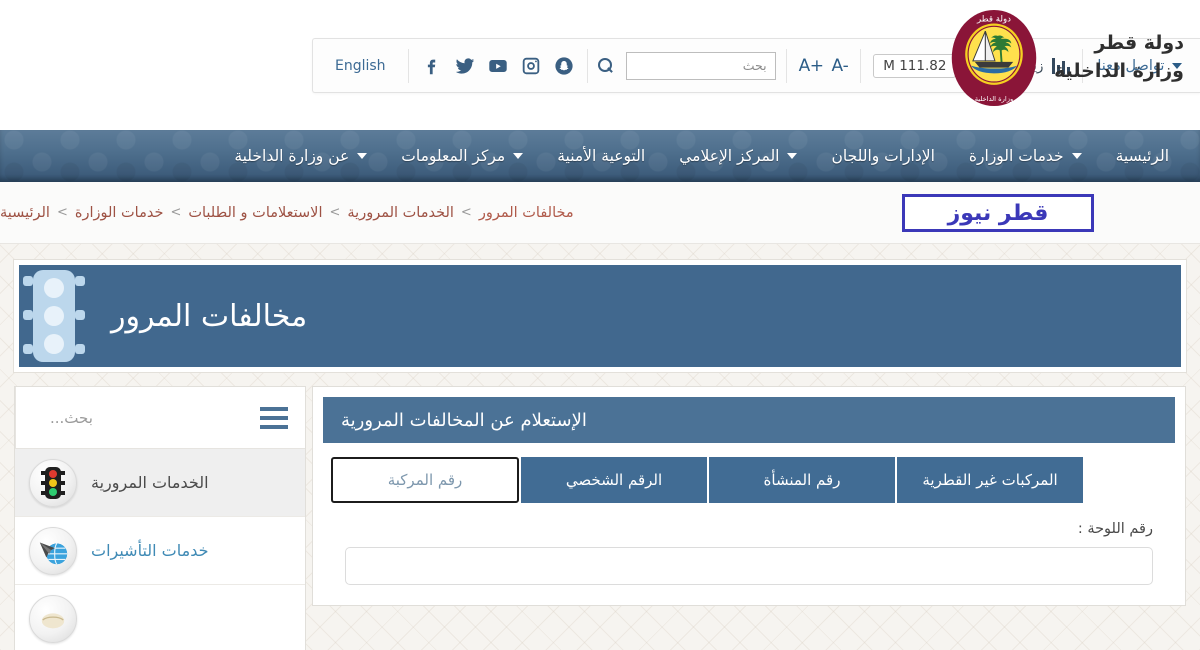 This screenshot has width=1200, height=650. Describe the element at coordinates (209, 316) in the screenshot. I see `page-title: مخالفات المرور` at that location.